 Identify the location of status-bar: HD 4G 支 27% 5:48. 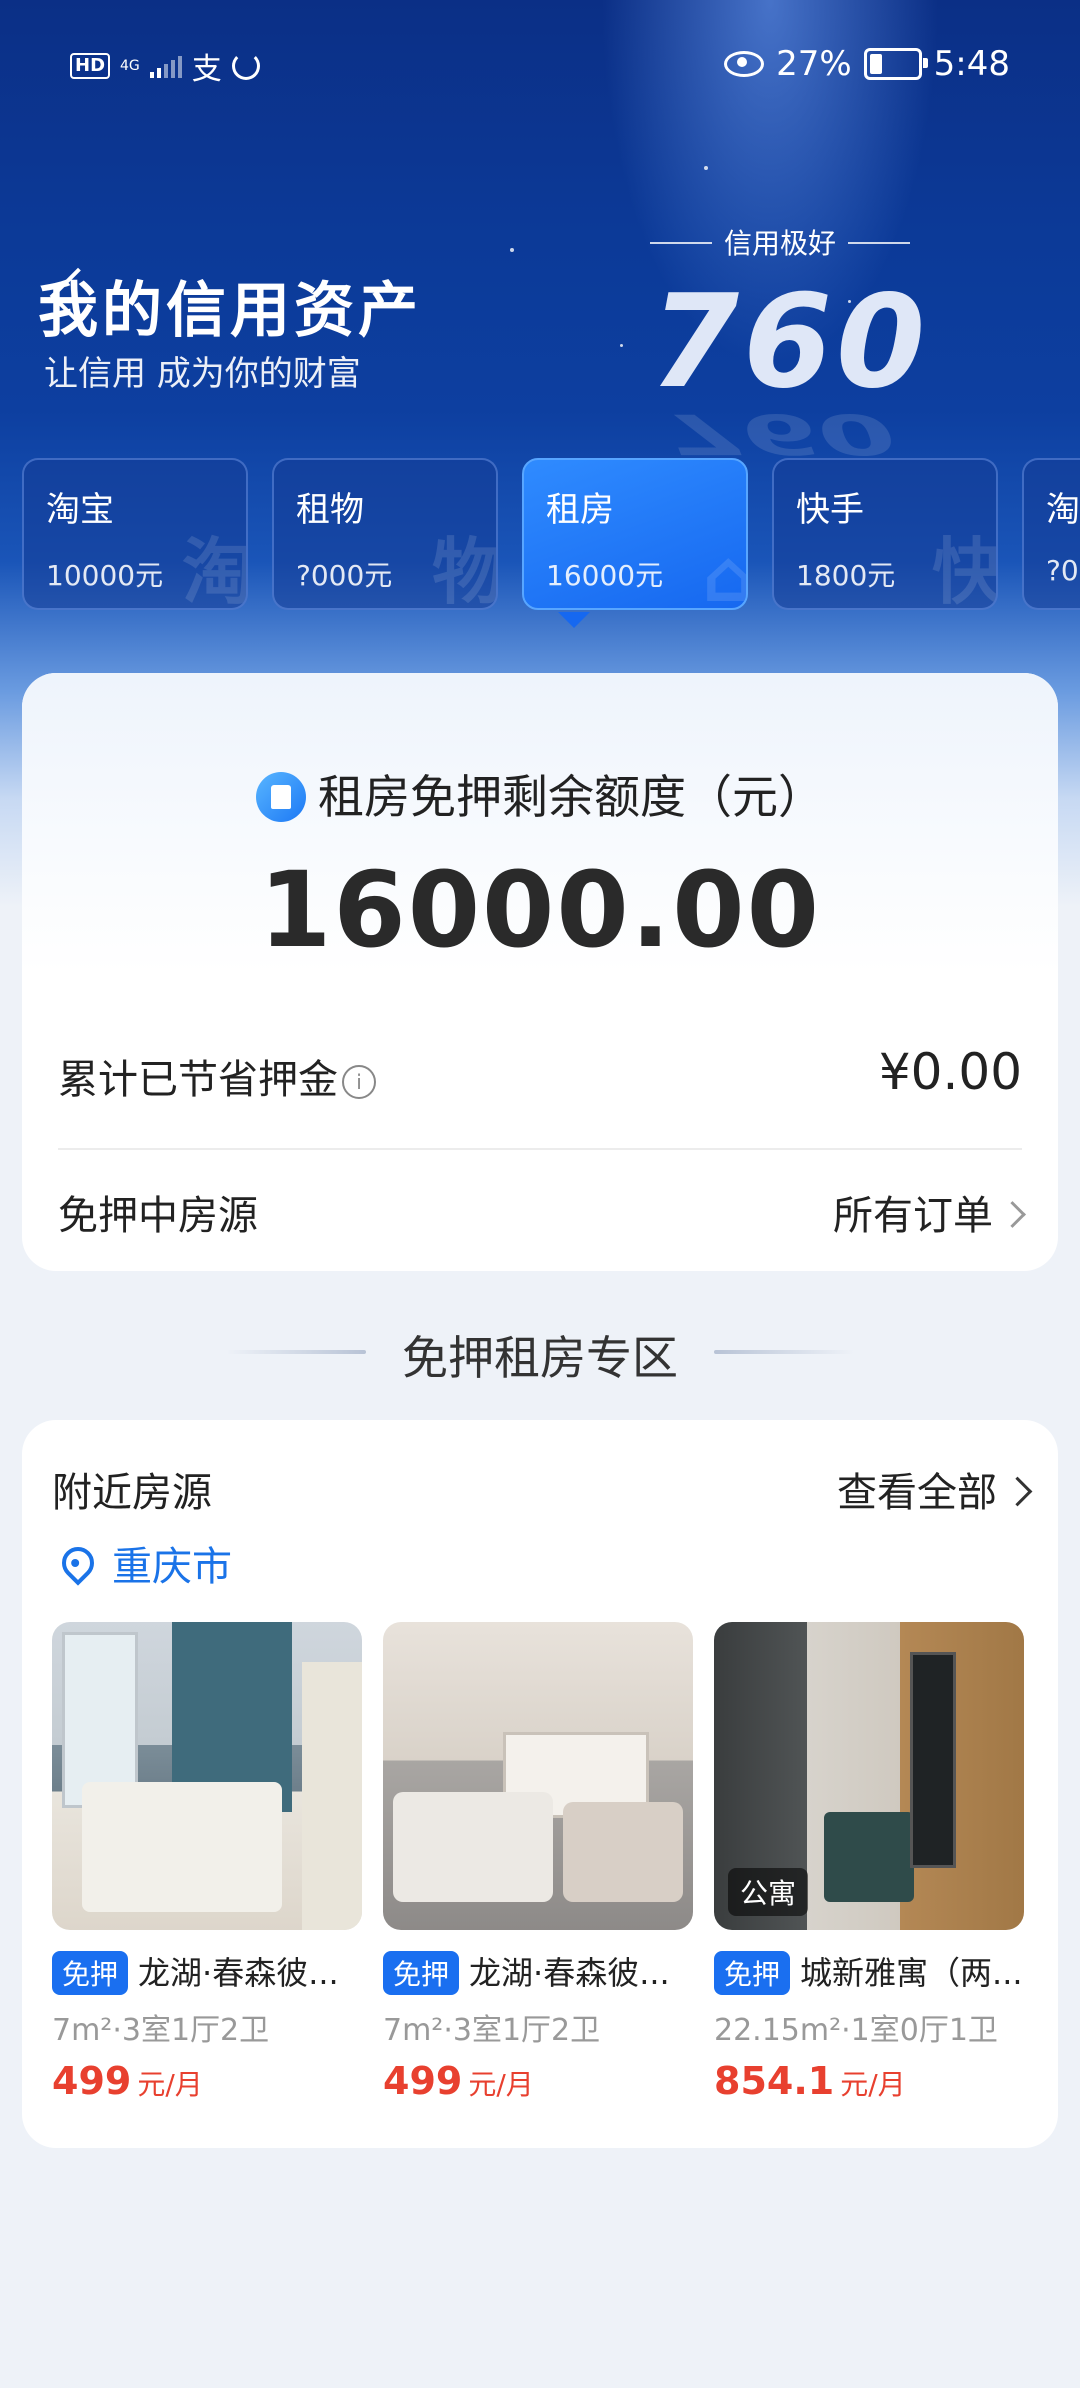
(540, 66).